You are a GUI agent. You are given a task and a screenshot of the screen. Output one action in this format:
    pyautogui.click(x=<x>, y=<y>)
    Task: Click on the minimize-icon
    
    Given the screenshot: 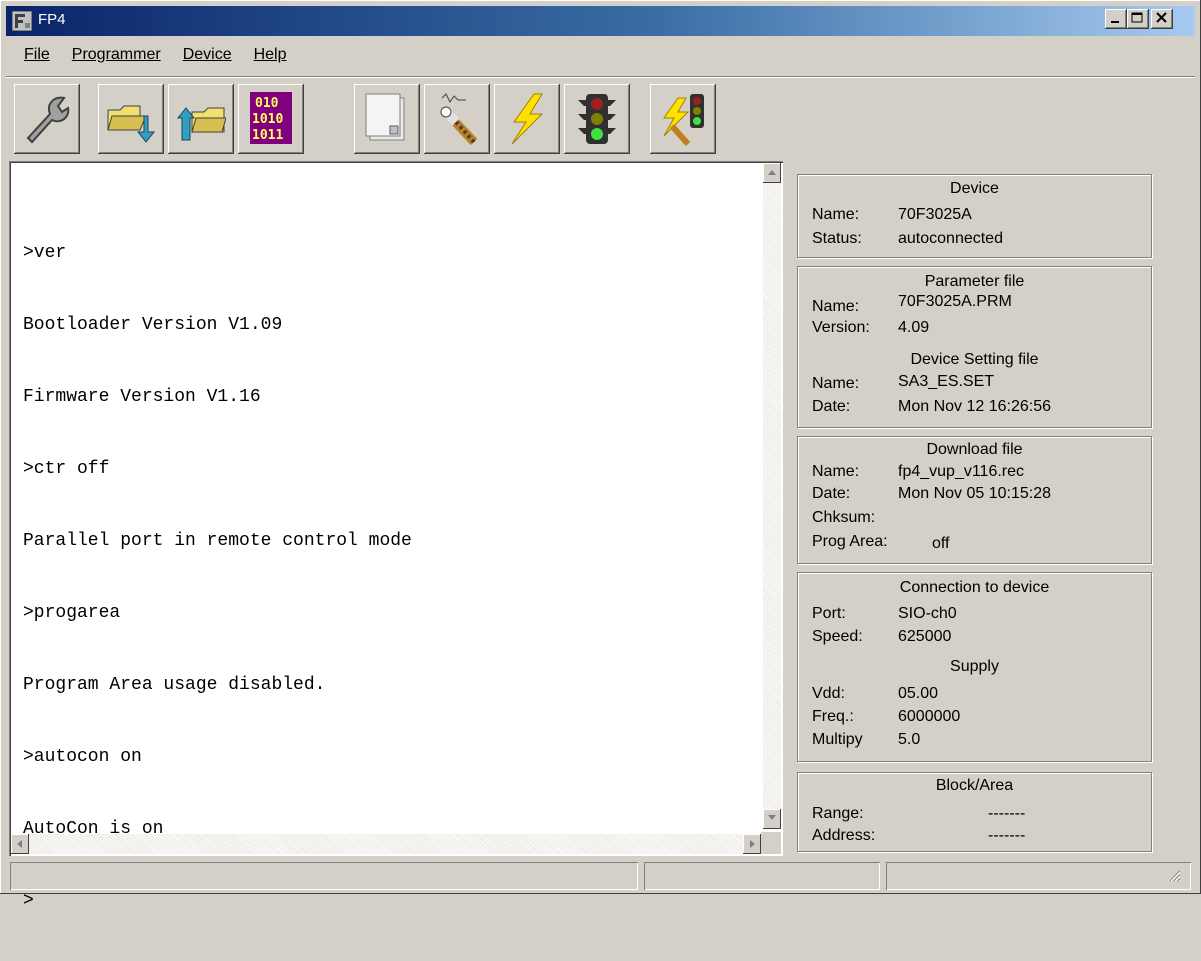 What is the action you would take?
    pyautogui.click(x=1115, y=22)
    